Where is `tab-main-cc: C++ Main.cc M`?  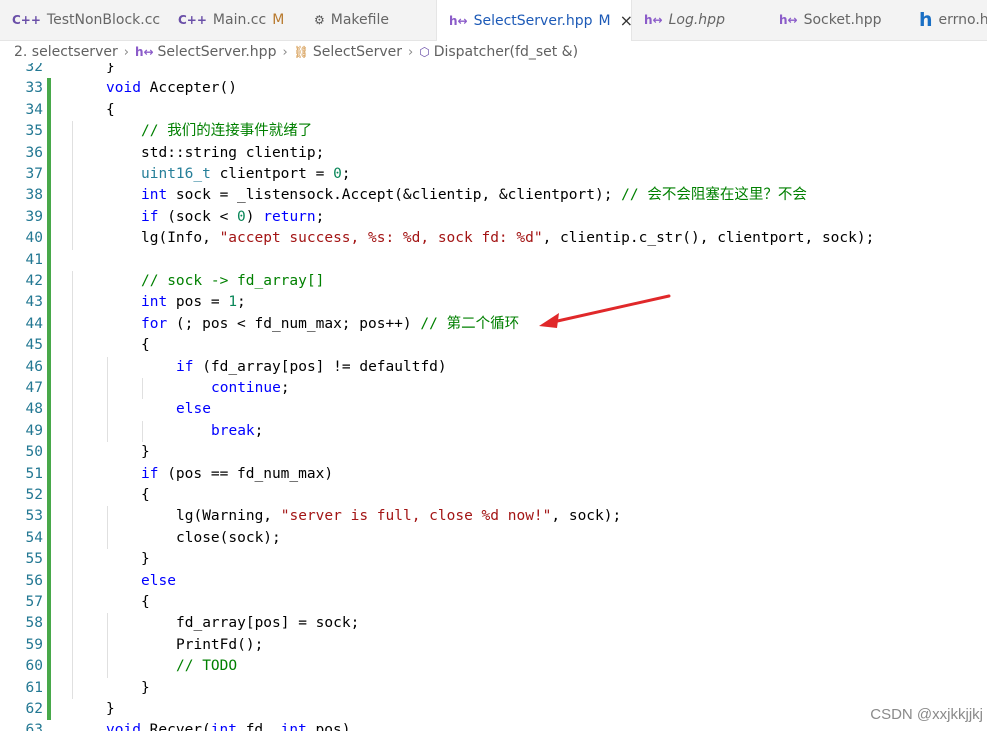
tab-main-cc: C++ Main.cc M is located at coordinates (234, 20).